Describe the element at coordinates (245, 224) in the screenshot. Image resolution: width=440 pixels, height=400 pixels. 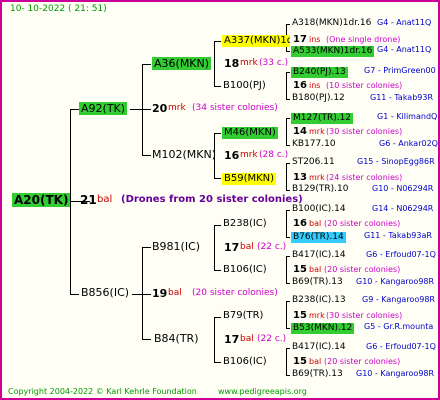
I see `queen-b238ic: B238(IC)` at that location.